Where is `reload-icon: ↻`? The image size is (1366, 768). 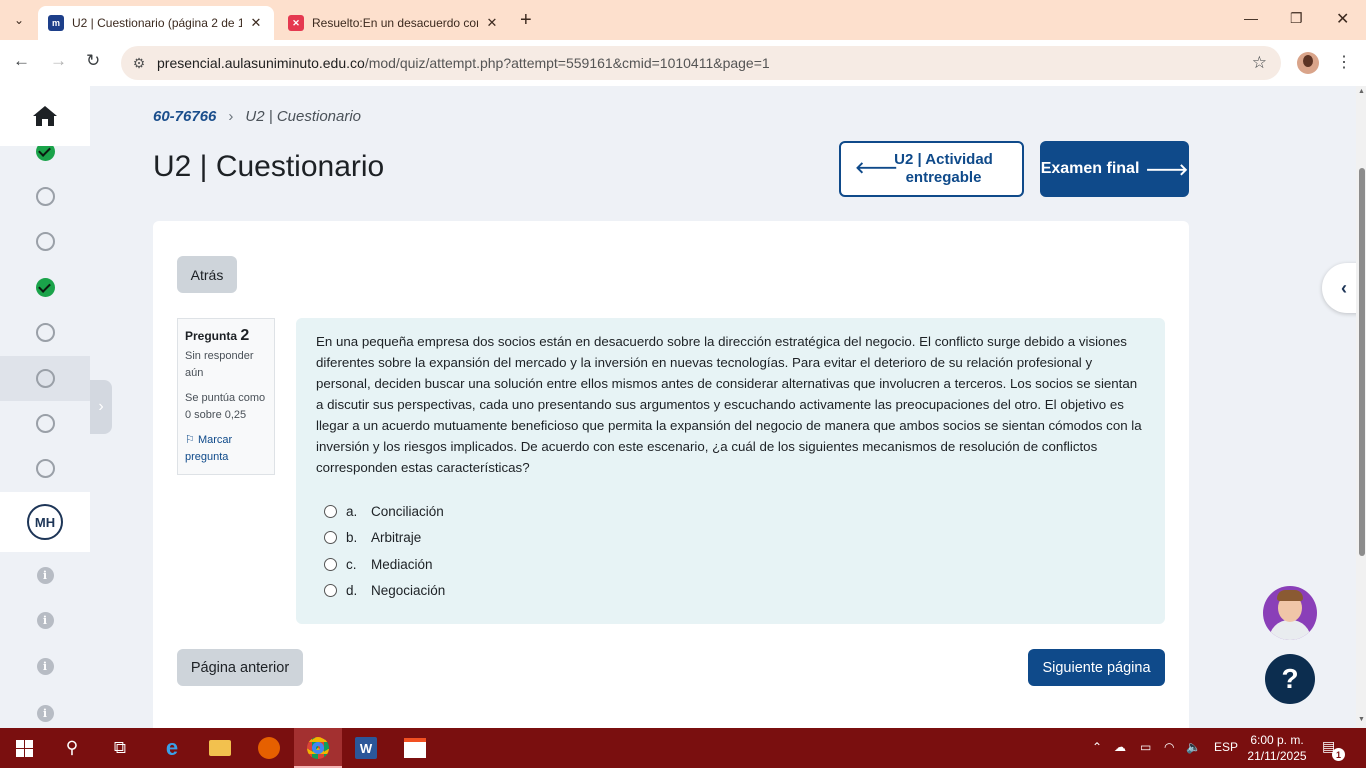
reload-icon: ↻ is located at coordinates (93, 61).